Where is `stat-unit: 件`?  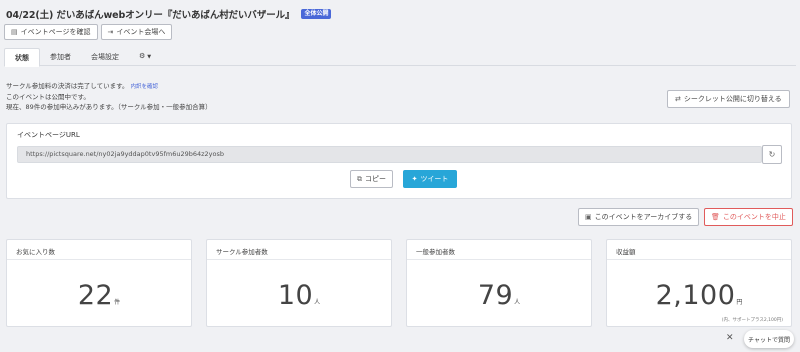 stat-unit: 件 is located at coordinates (117, 302).